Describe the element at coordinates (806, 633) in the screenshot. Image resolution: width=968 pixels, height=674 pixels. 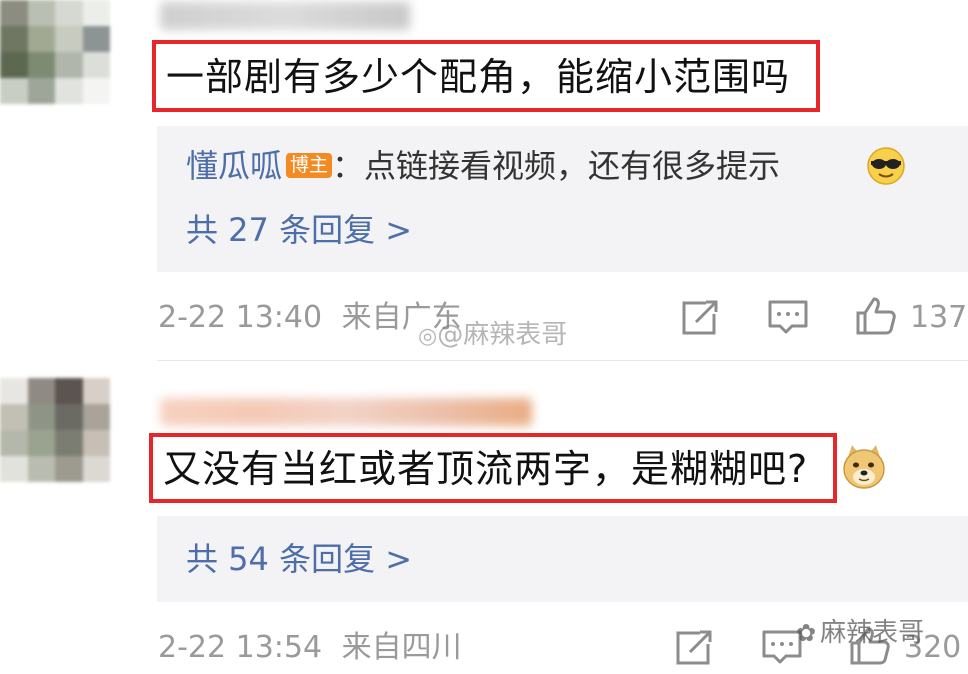
I see `wechat-logo-icon: ✿` at that location.